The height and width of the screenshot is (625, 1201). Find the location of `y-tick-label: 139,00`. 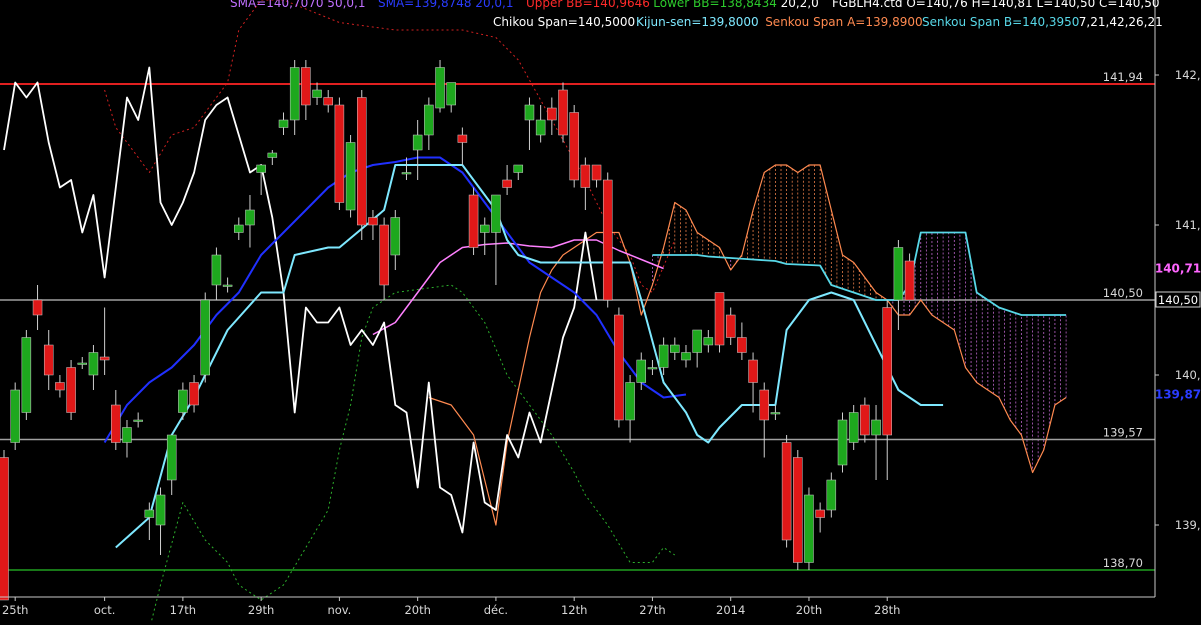

y-tick-label: 139,00 is located at coordinates (1188, 525).